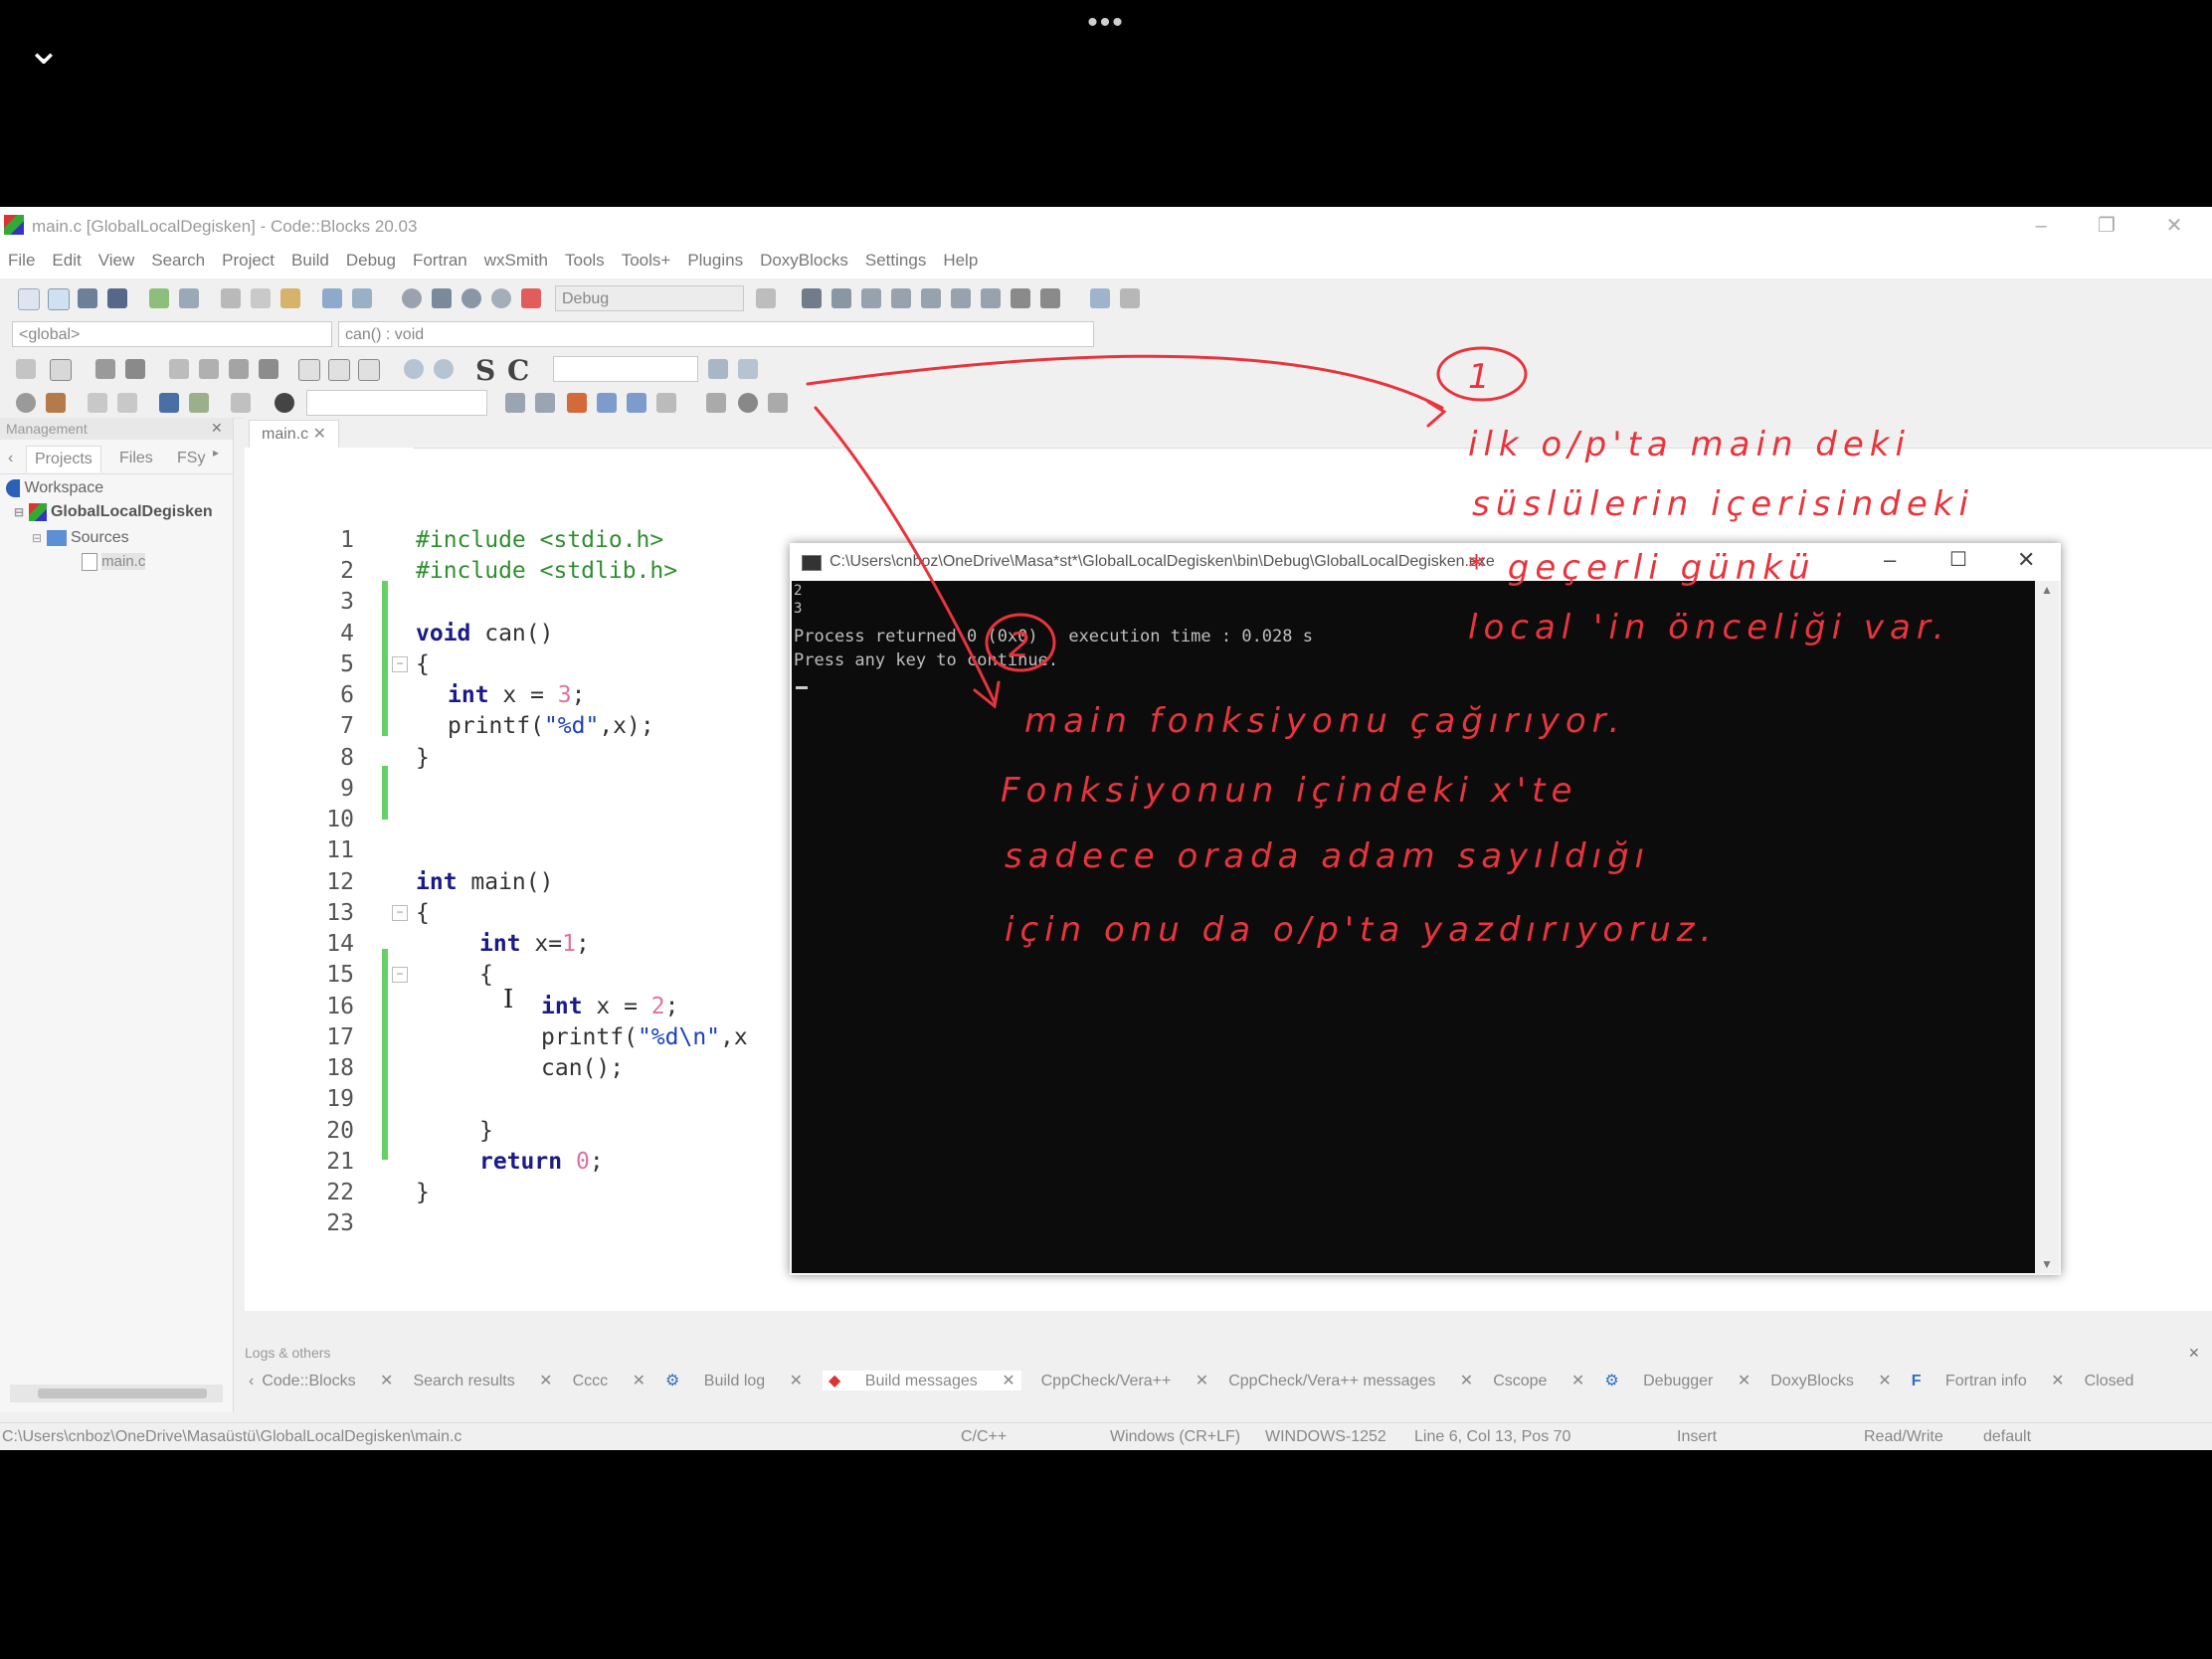 This screenshot has height=1659, width=2212. I want to click on minimize-icon: –, so click(2041, 226).